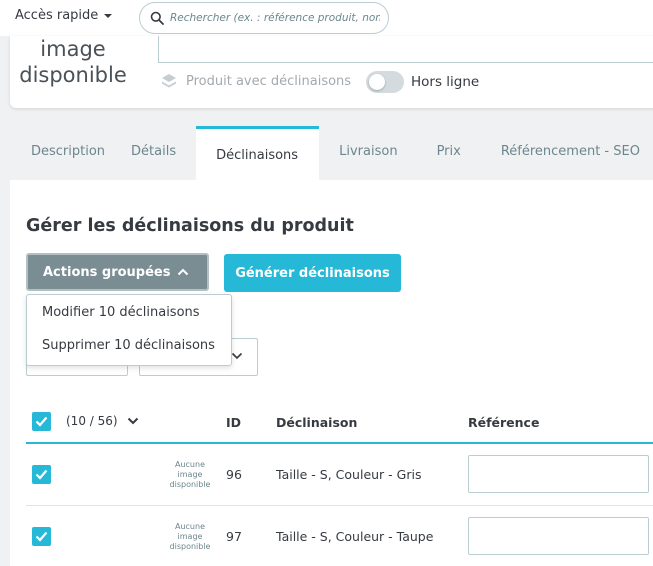 This screenshot has width=653, height=566. I want to click on combinations-table-header: (10 / 56) ID Déclinaison Référence, so click(339, 423).